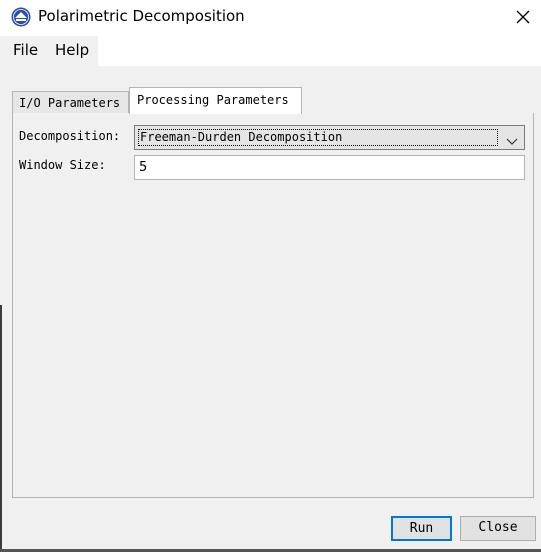 The width and height of the screenshot is (541, 552). Describe the element at coordinates (70, 136) in the screenshot. I see `decomposition-label: Decomposition:` at that location.